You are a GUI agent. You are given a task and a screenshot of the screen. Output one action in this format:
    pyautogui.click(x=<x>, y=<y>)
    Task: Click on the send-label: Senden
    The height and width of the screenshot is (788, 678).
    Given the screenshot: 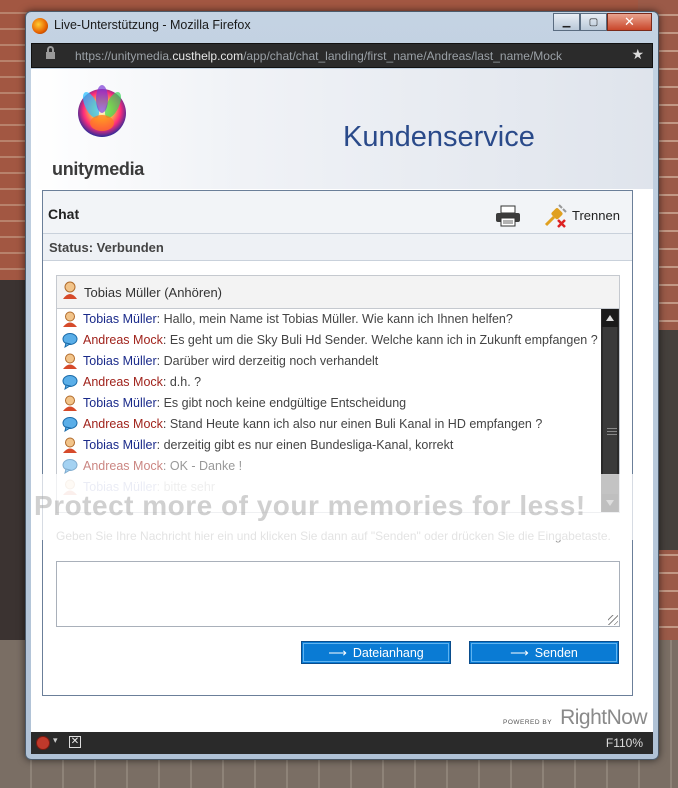 What is the action you would take?
    pyautogui.click(x=556, y=652)
    